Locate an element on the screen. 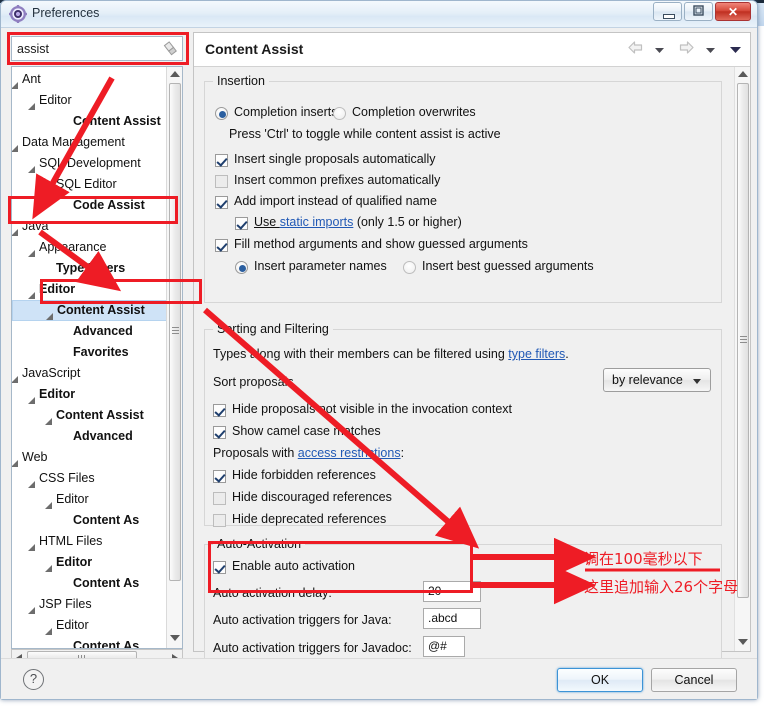 The height and width of the screenshot is (728, 764). tree-item-data-management: Data Management is located at coordinates (90, 142).